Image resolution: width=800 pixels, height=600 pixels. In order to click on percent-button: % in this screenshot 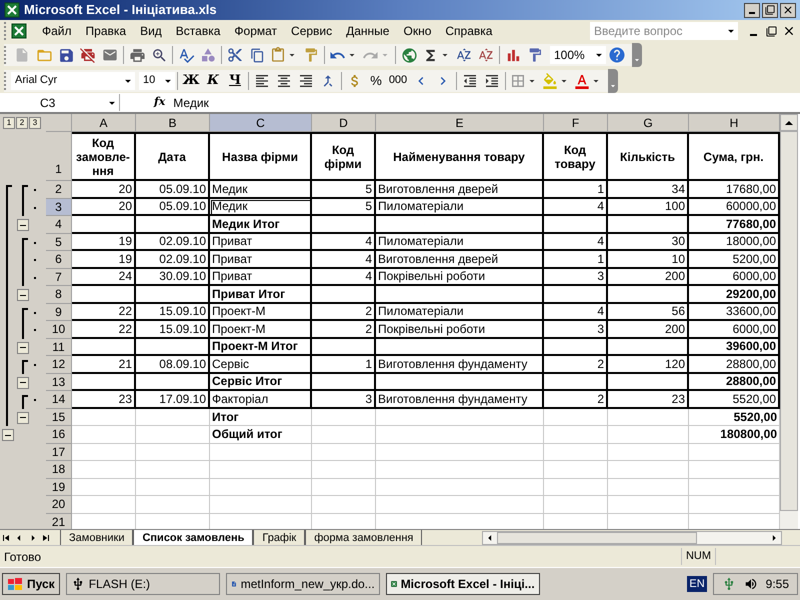, I will do `click(376, 80)`.